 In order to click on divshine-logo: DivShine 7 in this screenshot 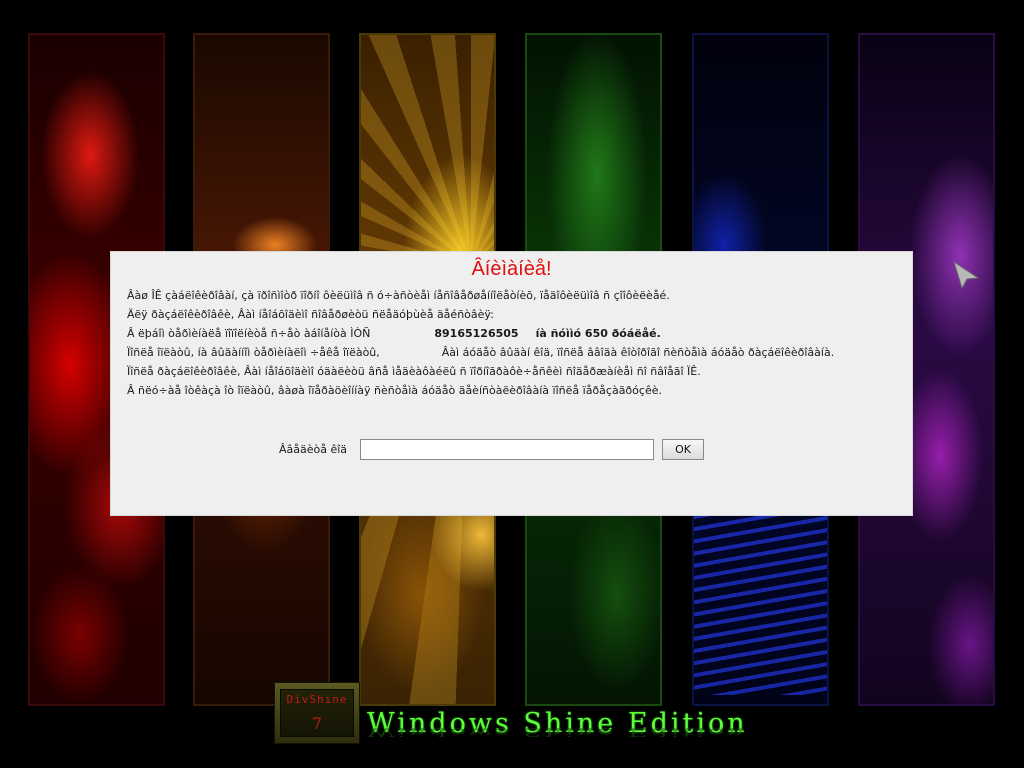, I will do `click(317, 713)`.